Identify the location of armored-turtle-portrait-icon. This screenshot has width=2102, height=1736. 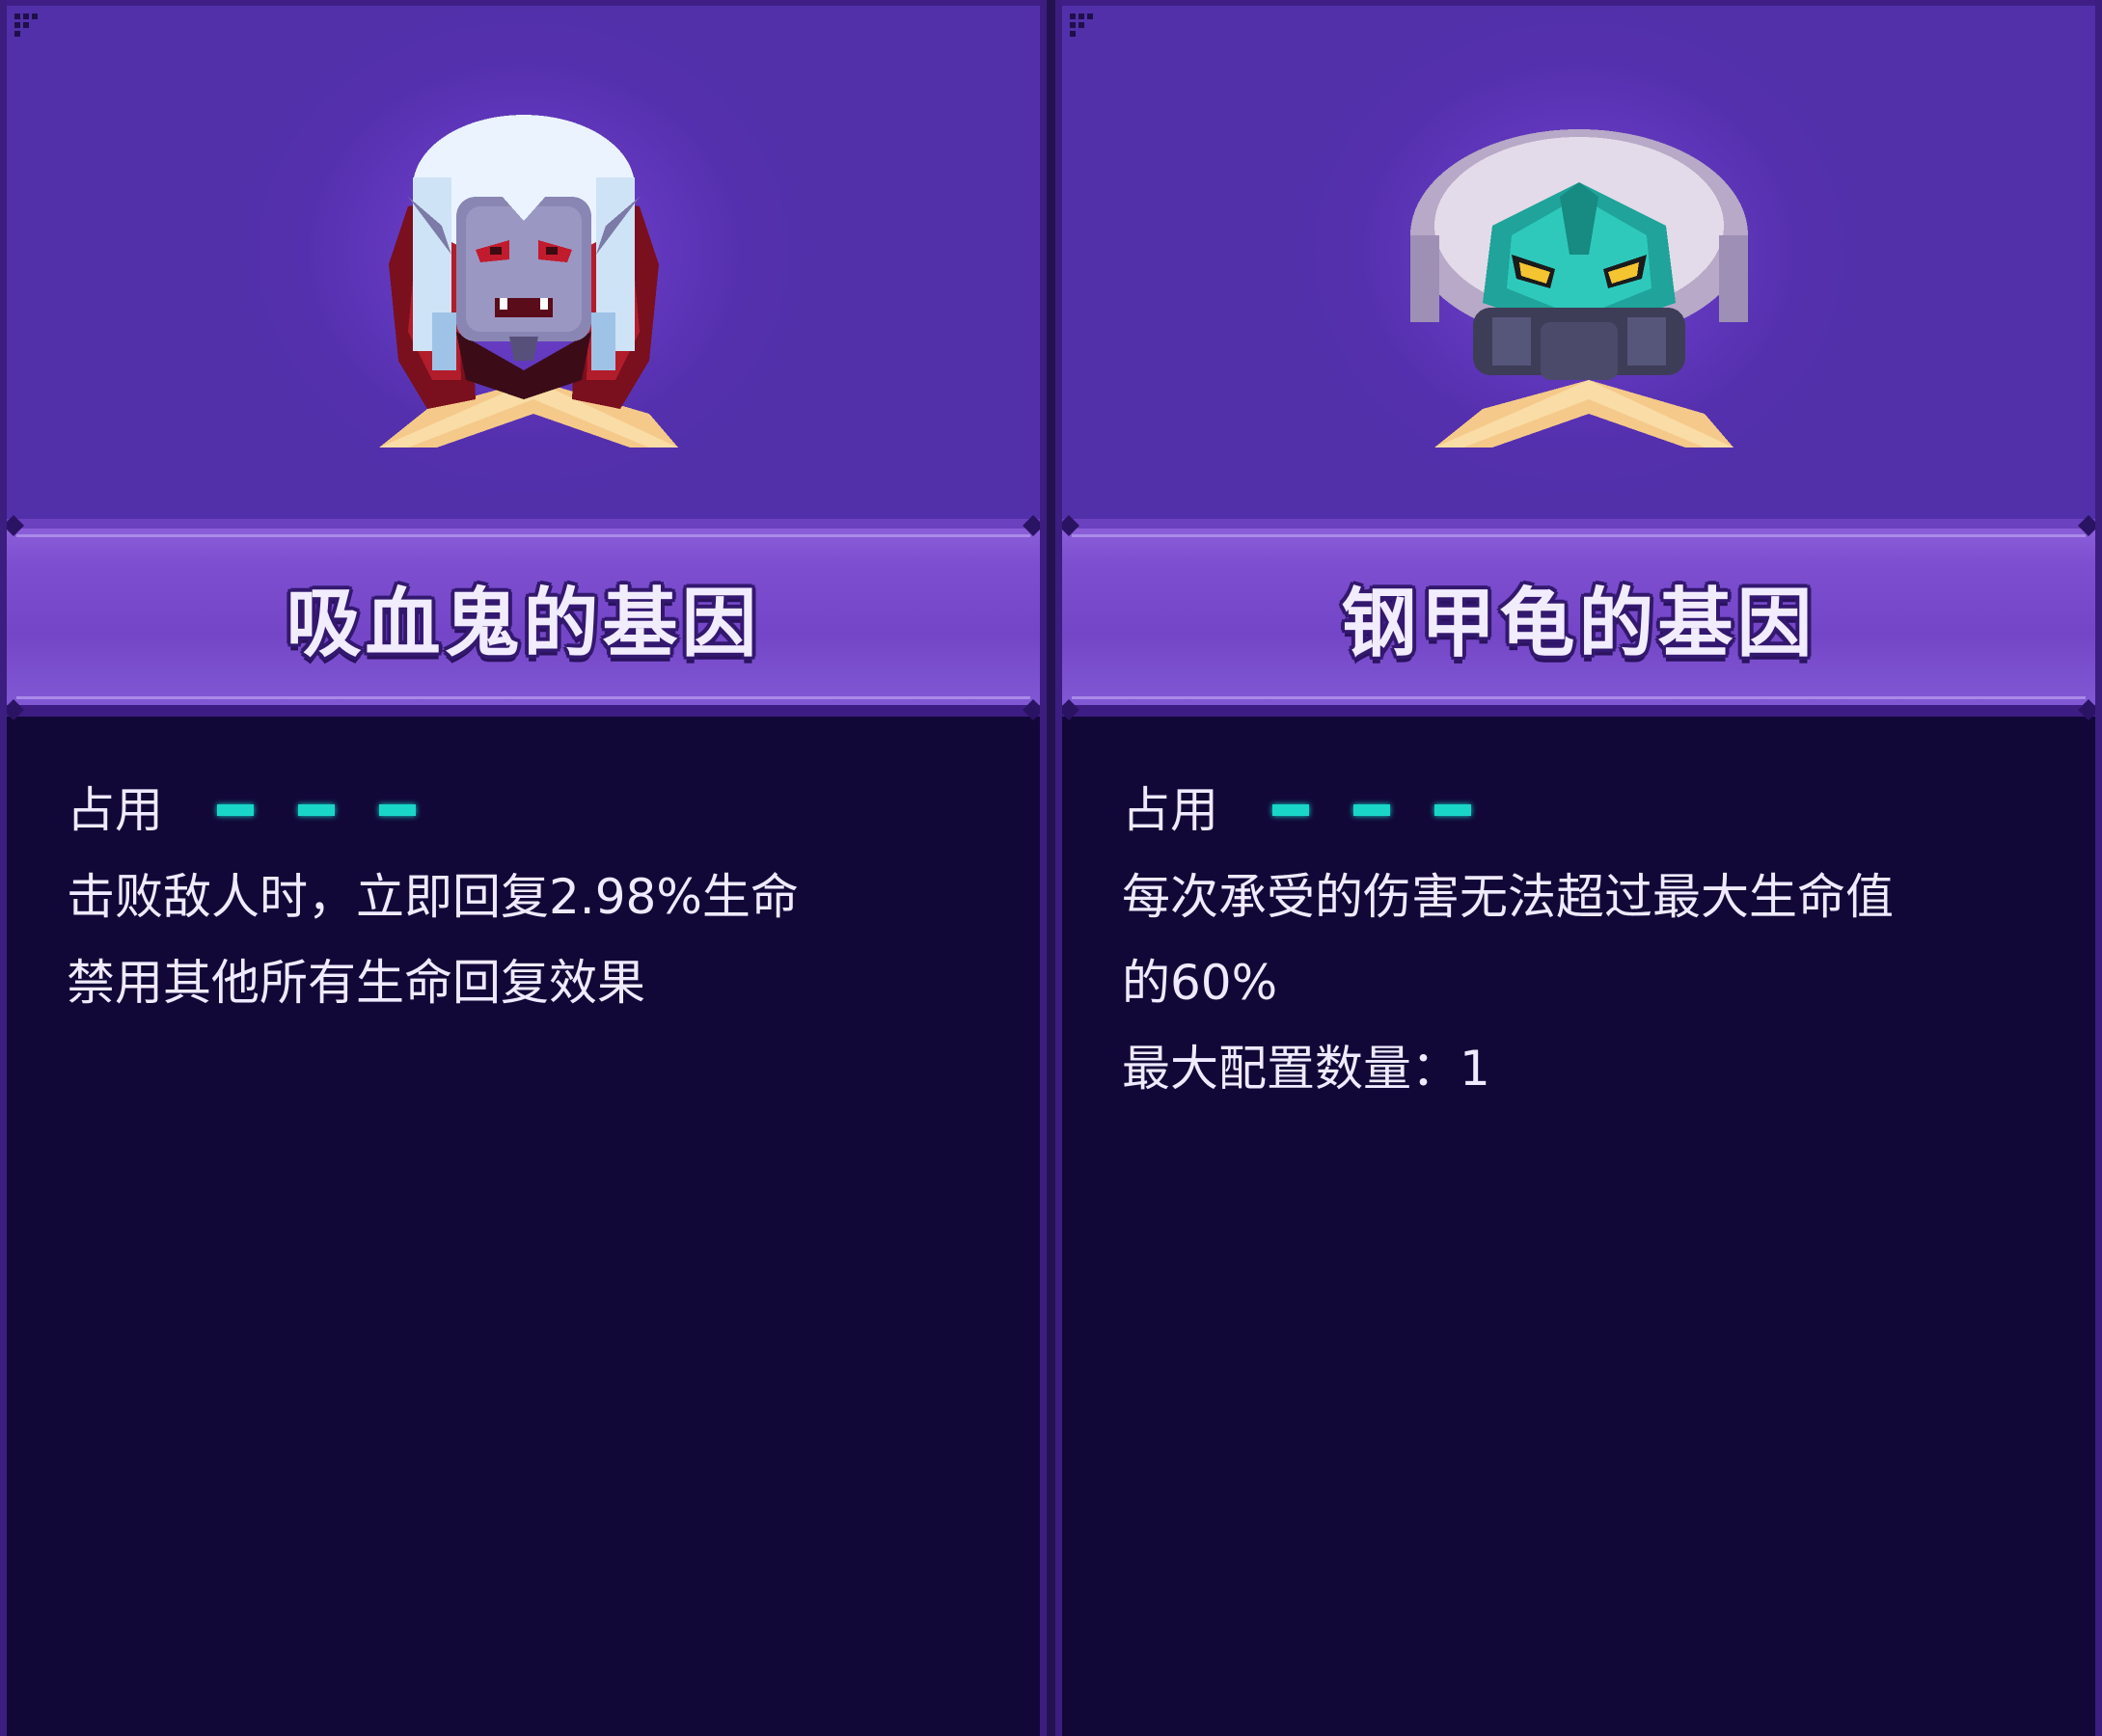
(1578, 289).